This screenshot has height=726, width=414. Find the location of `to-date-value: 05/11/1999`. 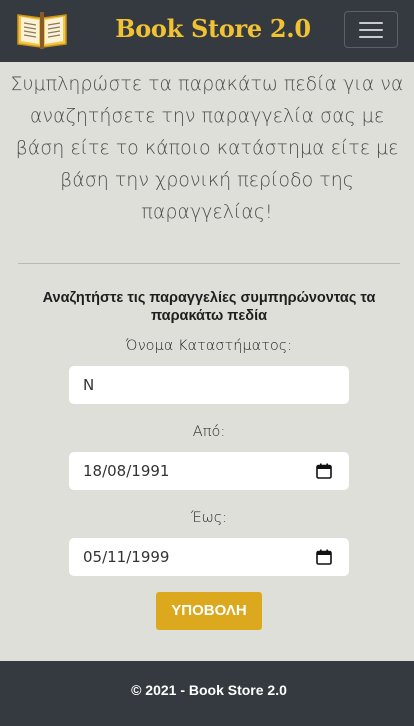

to-date-value: 05/11/1999 is located at coordinates (126, 557).